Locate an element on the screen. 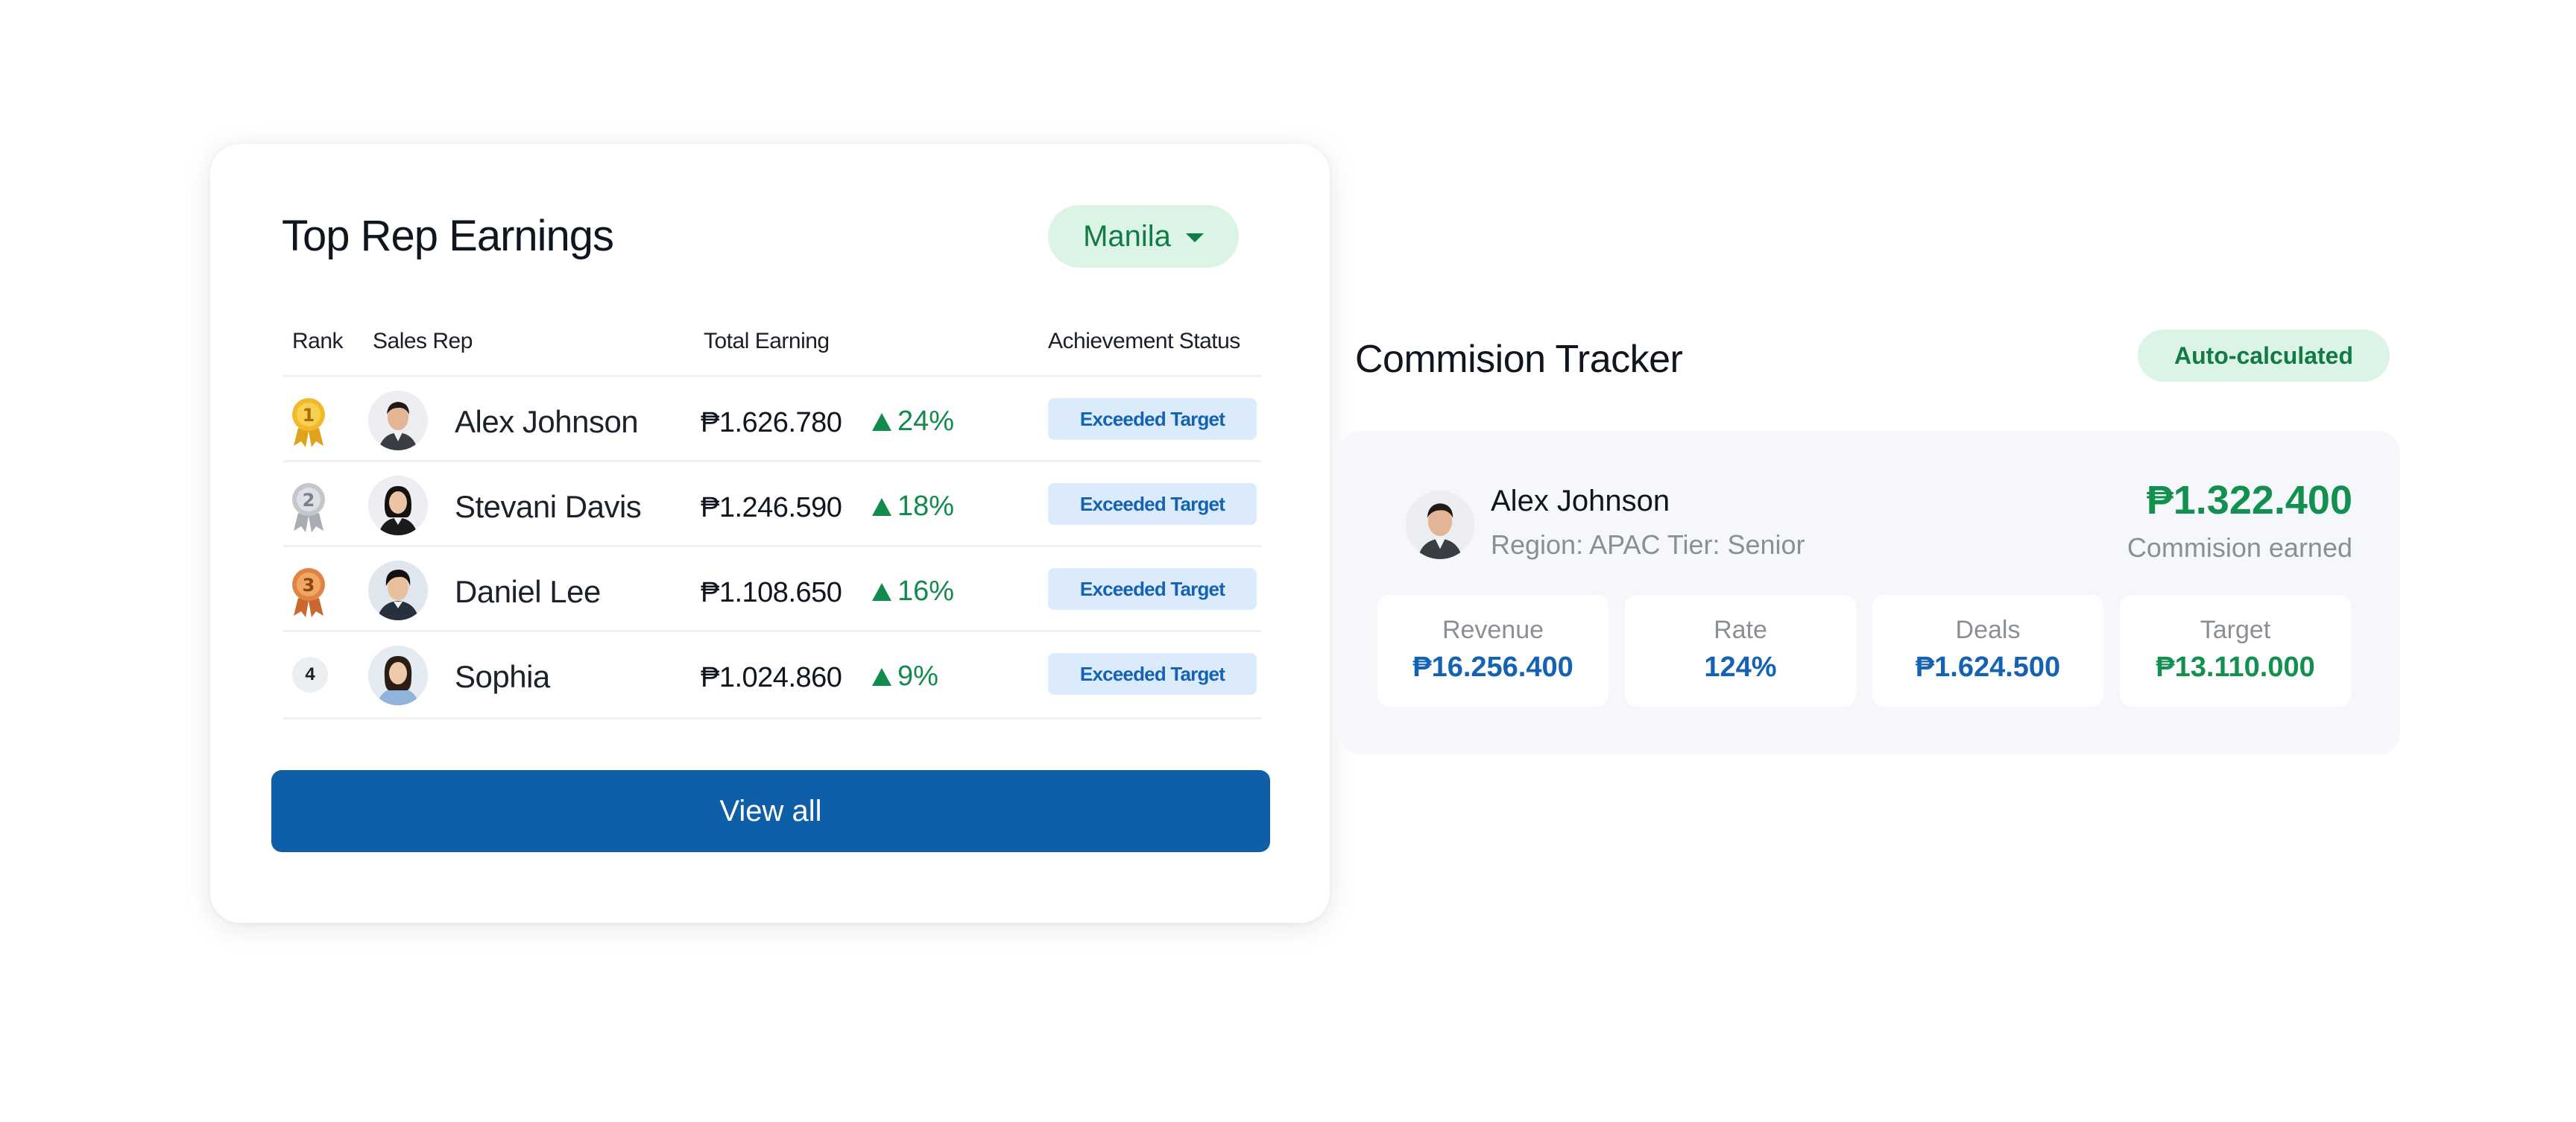 The height and width of the screenshot is (1122, 2576). chevron-down-icon is located at coordinates (1194, 237).